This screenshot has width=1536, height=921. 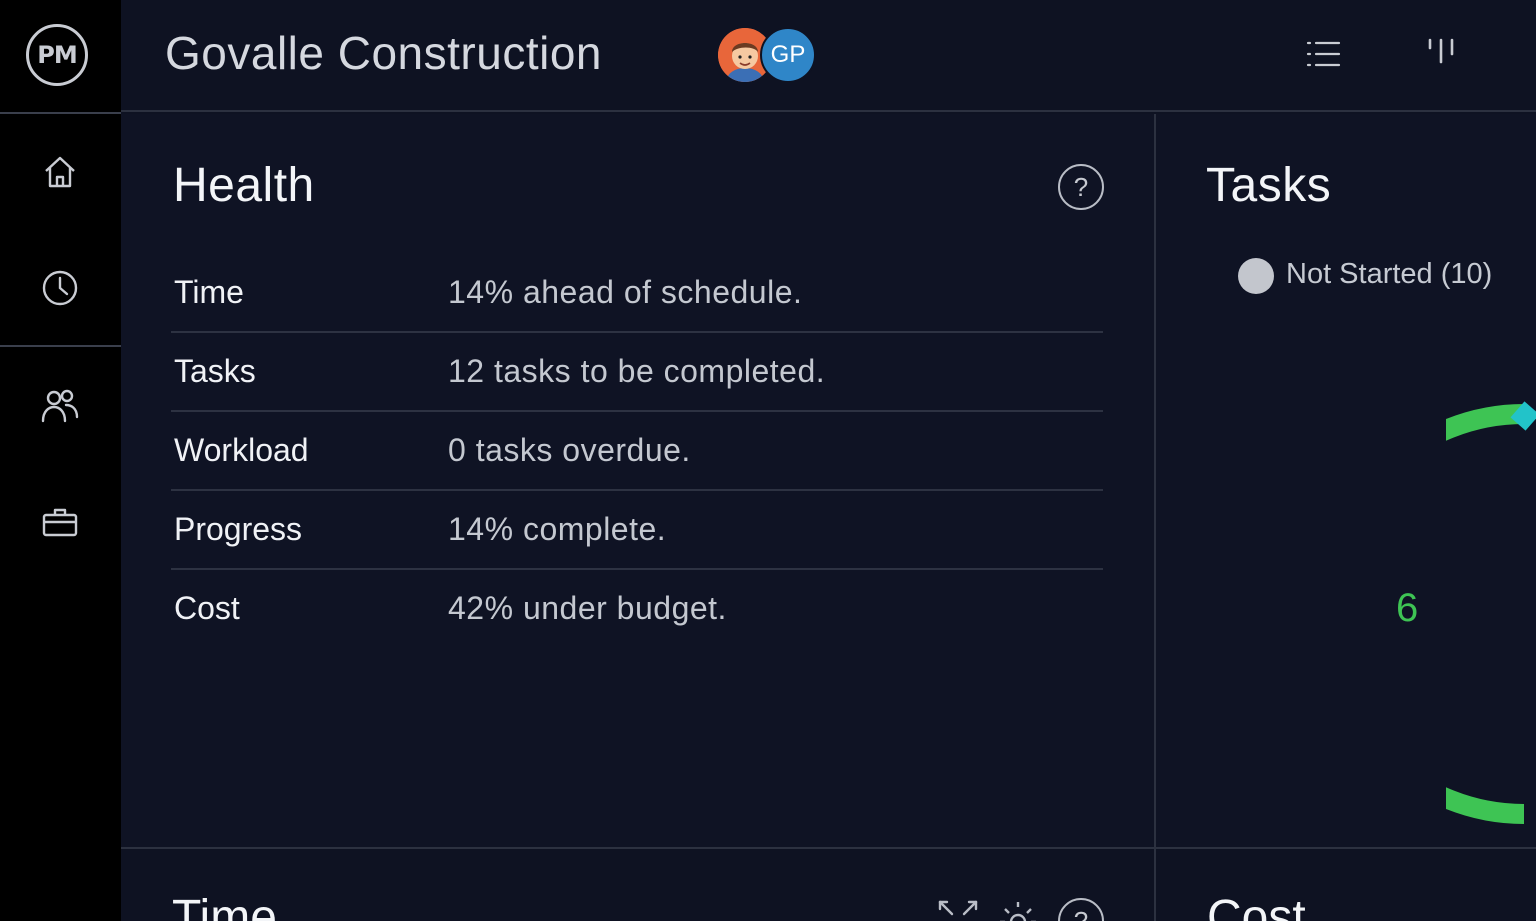 What do you see at coordinates (224, 906) in the screenshot?
I see `time-panel-title: Time` at bounding box center [224, 906].